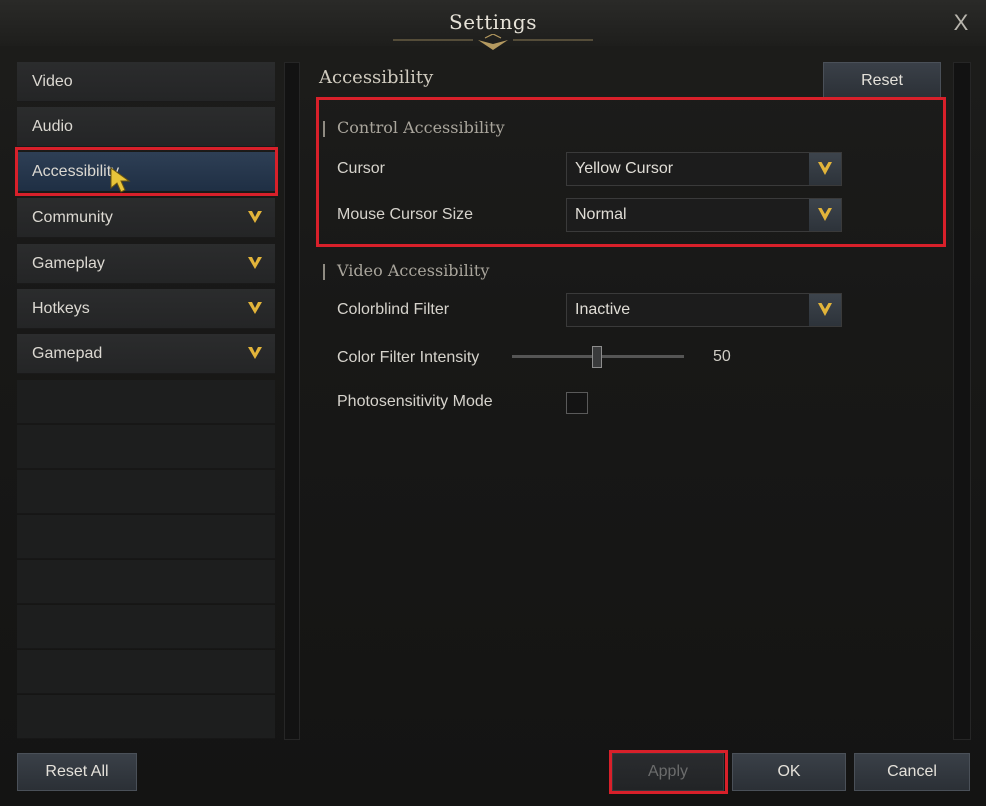 The height and width of the screenshot is (806, 986). Describe the element at coordinates (413, 270) in the screenshot. I see `group-title-video-accessibility: Video Accessibility` at that location.